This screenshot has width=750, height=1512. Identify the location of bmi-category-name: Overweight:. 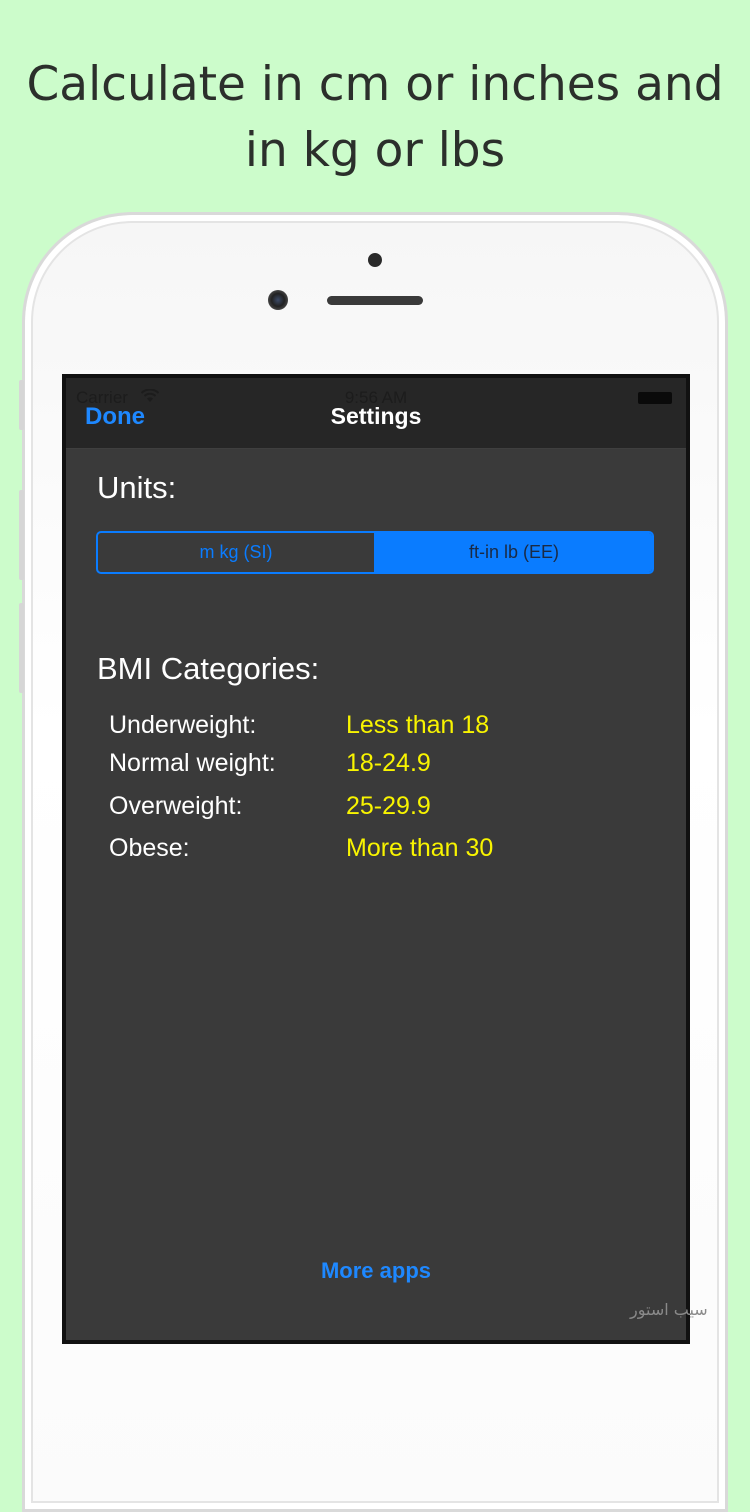
(176, 806).